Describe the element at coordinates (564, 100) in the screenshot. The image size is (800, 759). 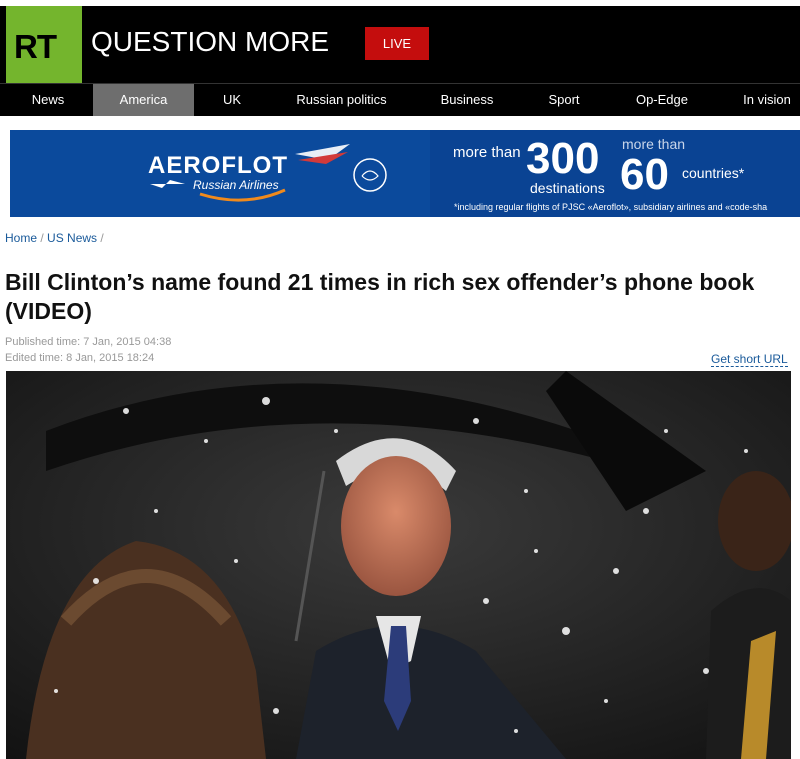
I see `nav-item-sport: Sport` at that location.